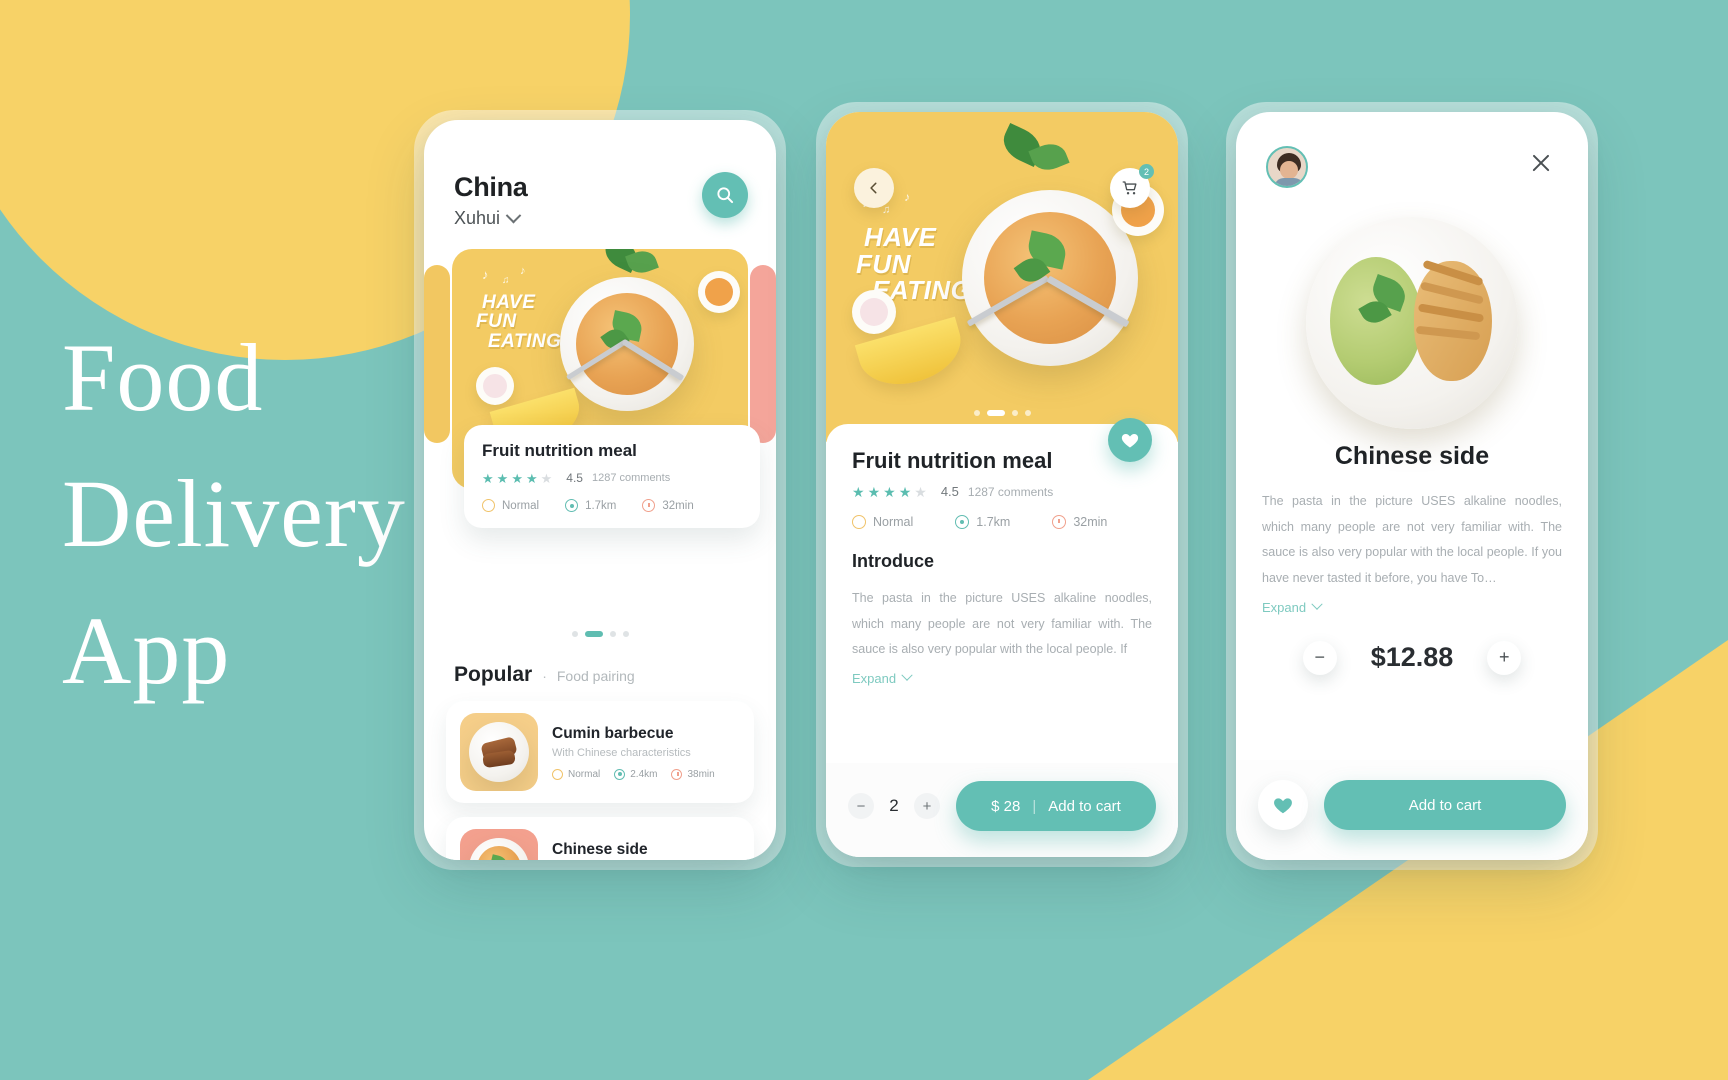 The image size is (1728, 1080). I want to click on add-to-cart-button: $ 28 | Add to cart, so click(1056, 806).